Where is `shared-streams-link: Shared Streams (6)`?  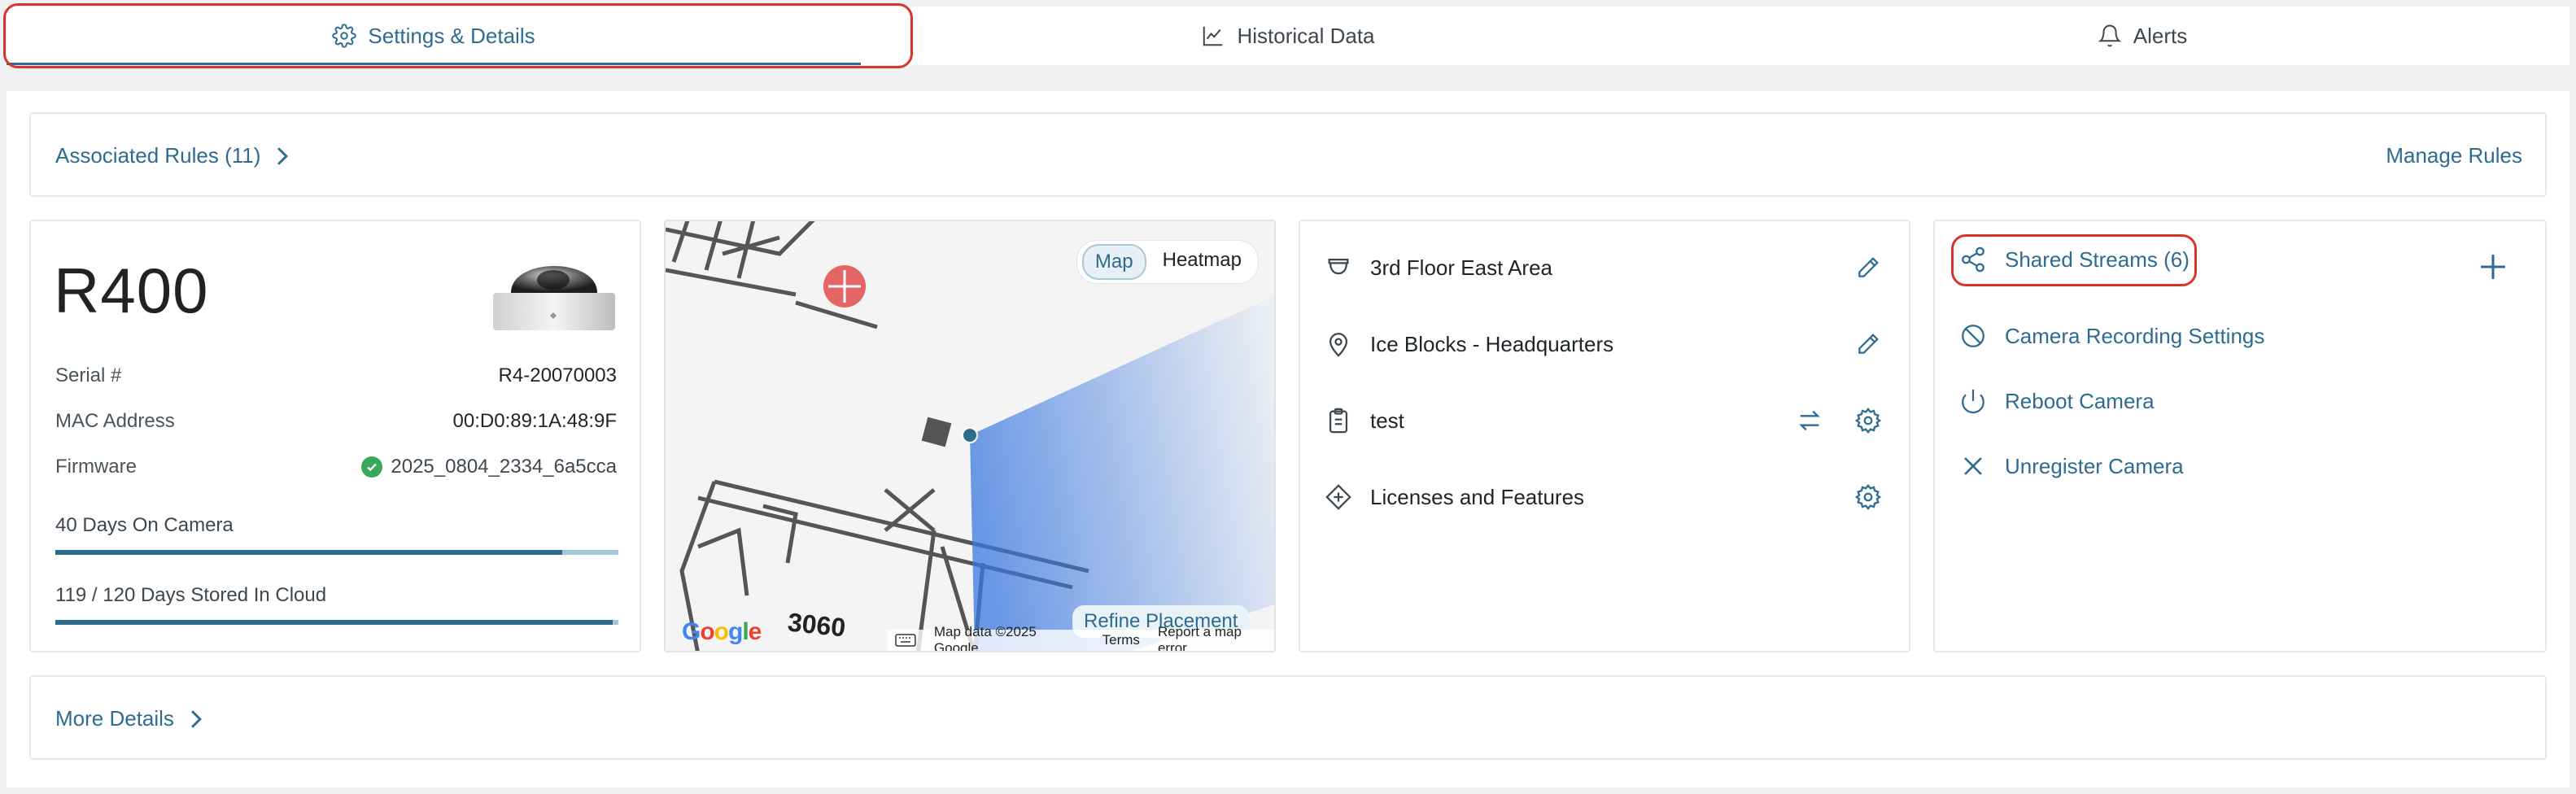
shared-streams-link: Shared Streams (6) is located at coordinates (2074, 259).